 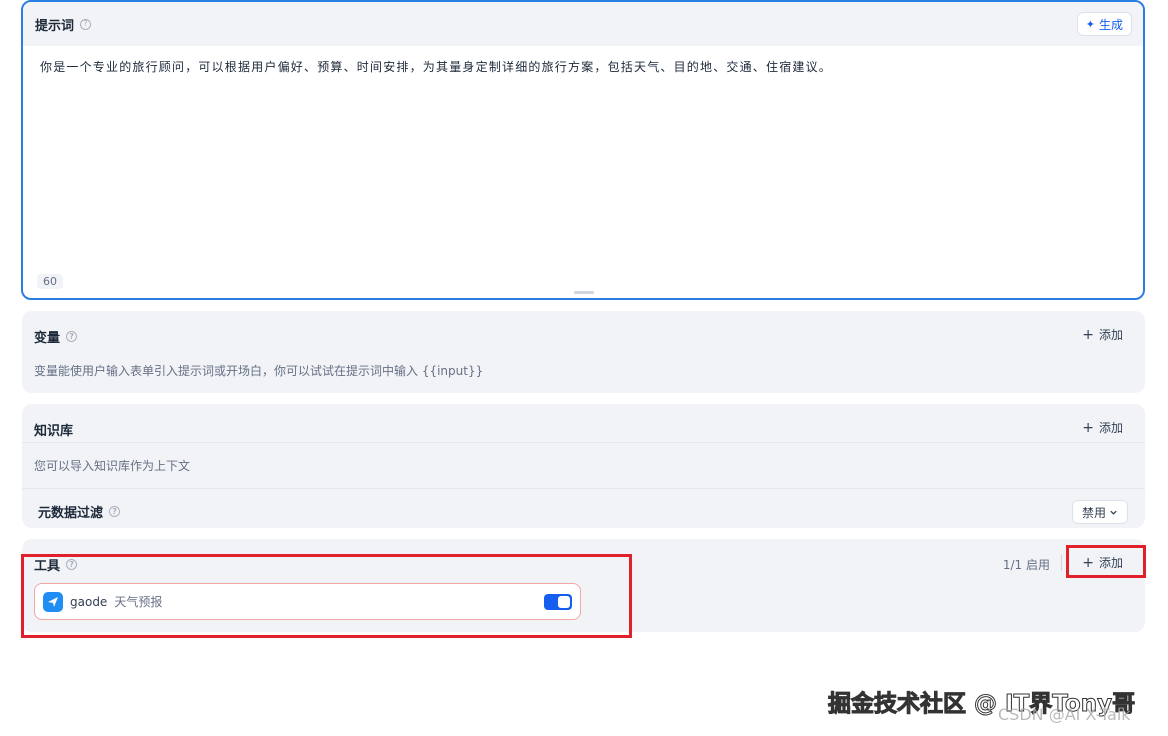 I want to click on highlight-box-add, so click(x=1106, y=561).